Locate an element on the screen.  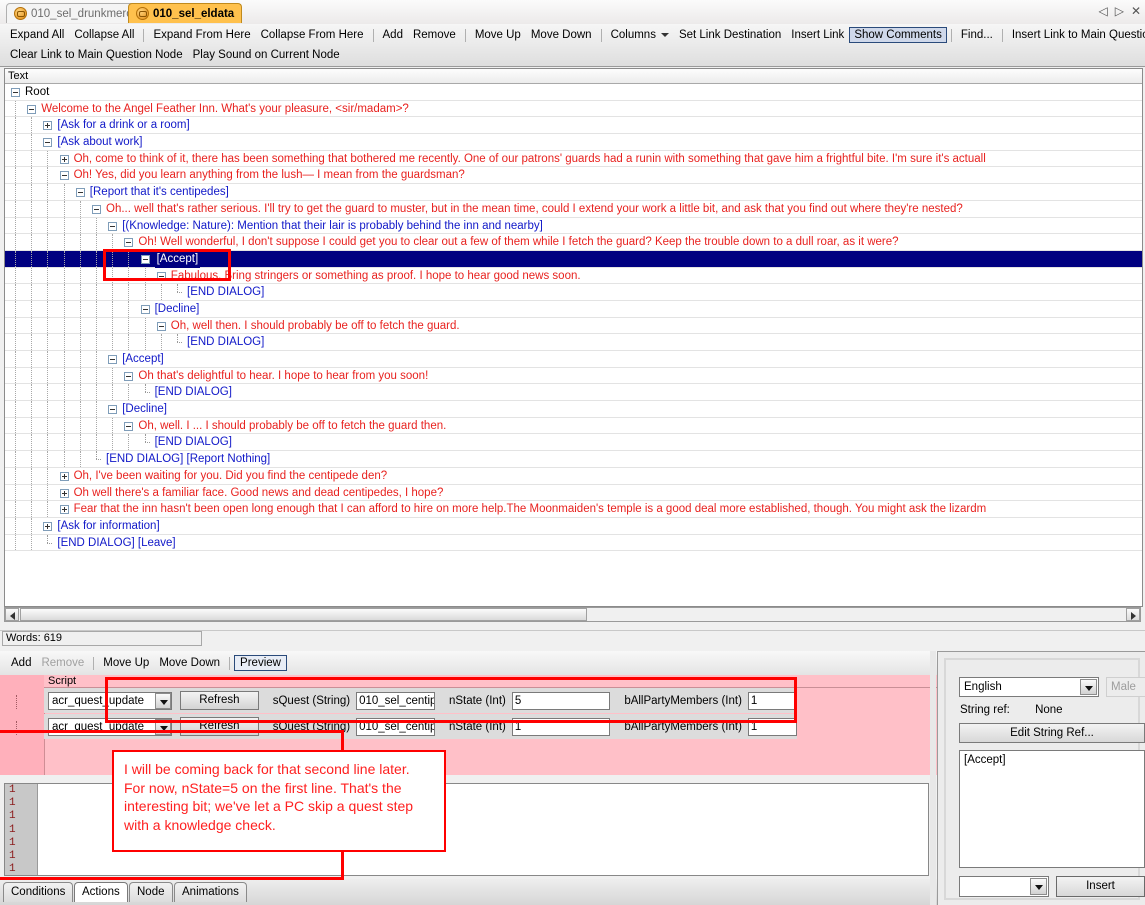
insert-button: Insert is located at coordinates (1100, 886).